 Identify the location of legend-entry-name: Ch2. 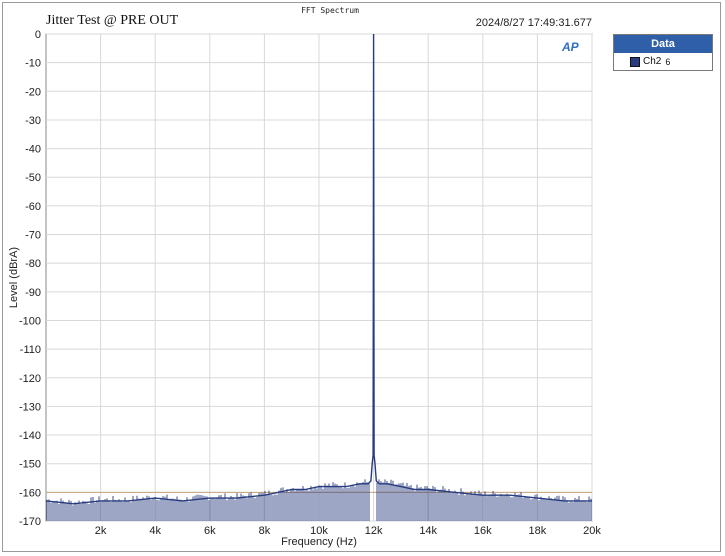
(652, 61).